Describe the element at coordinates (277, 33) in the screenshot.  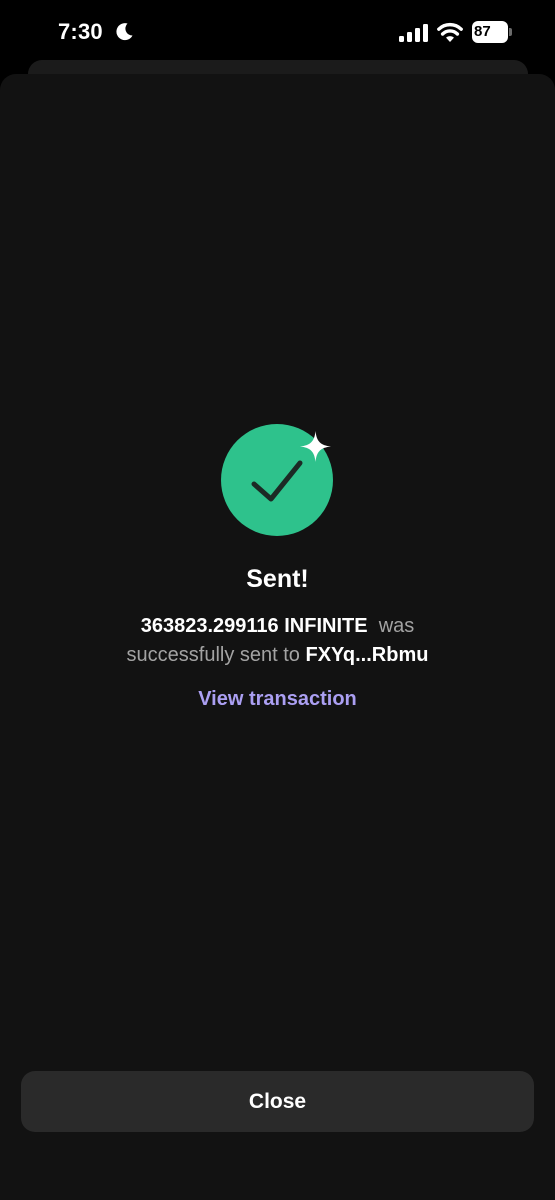
I see `status-bar: 7:30 87` at that location.